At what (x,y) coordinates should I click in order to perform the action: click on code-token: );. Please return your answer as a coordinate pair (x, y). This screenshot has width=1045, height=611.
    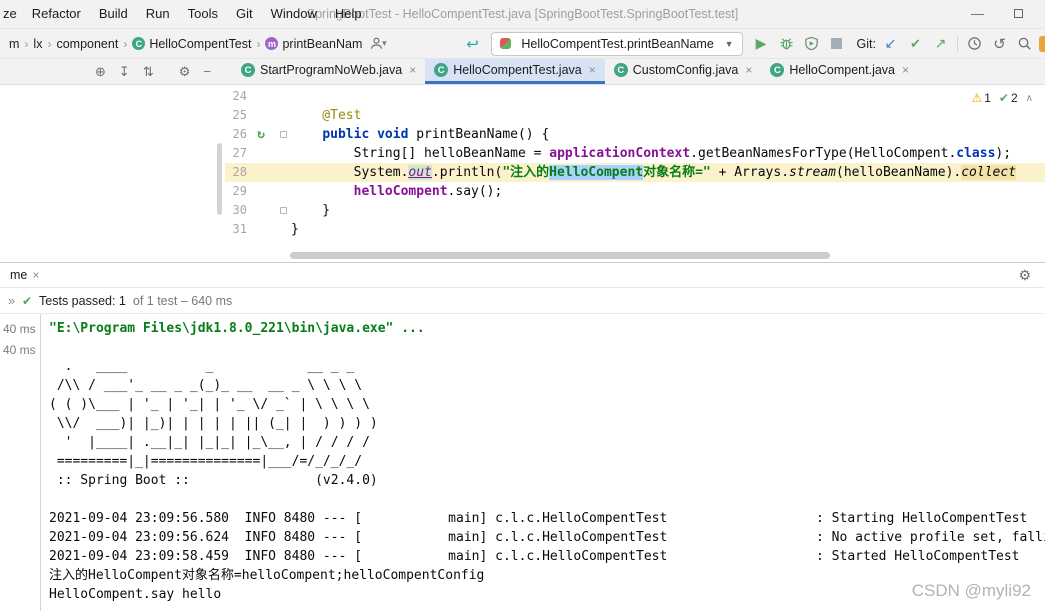
    Looking at the image, I should click on (1003, 153).